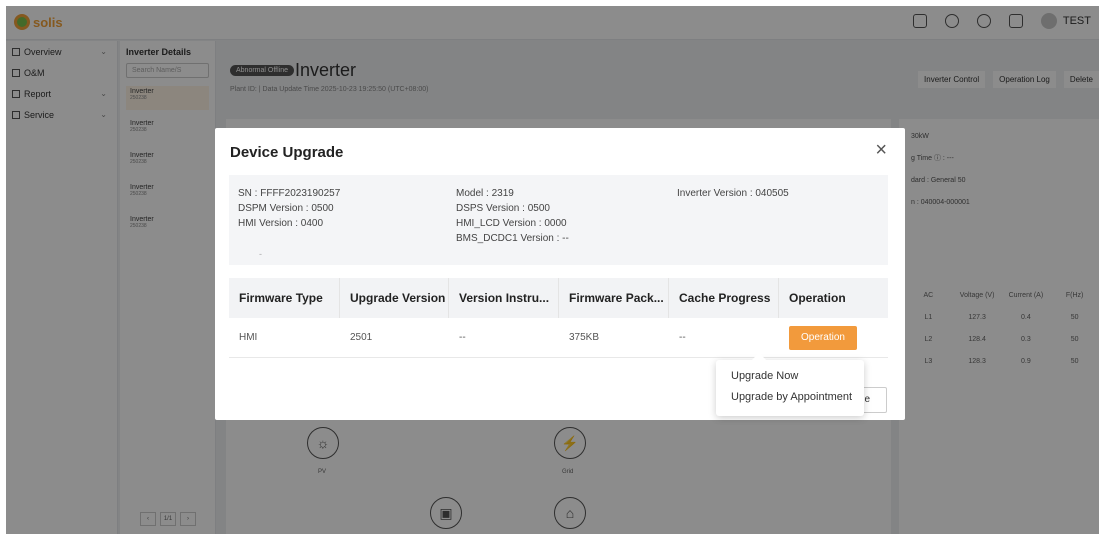 The width and height of the screenshot is (1105, 535). Describe the element at coordinates (512, 238) in the screenshot. I see `bms-dcdc1-version: BMS_DCDC1 Version : --` at that location.